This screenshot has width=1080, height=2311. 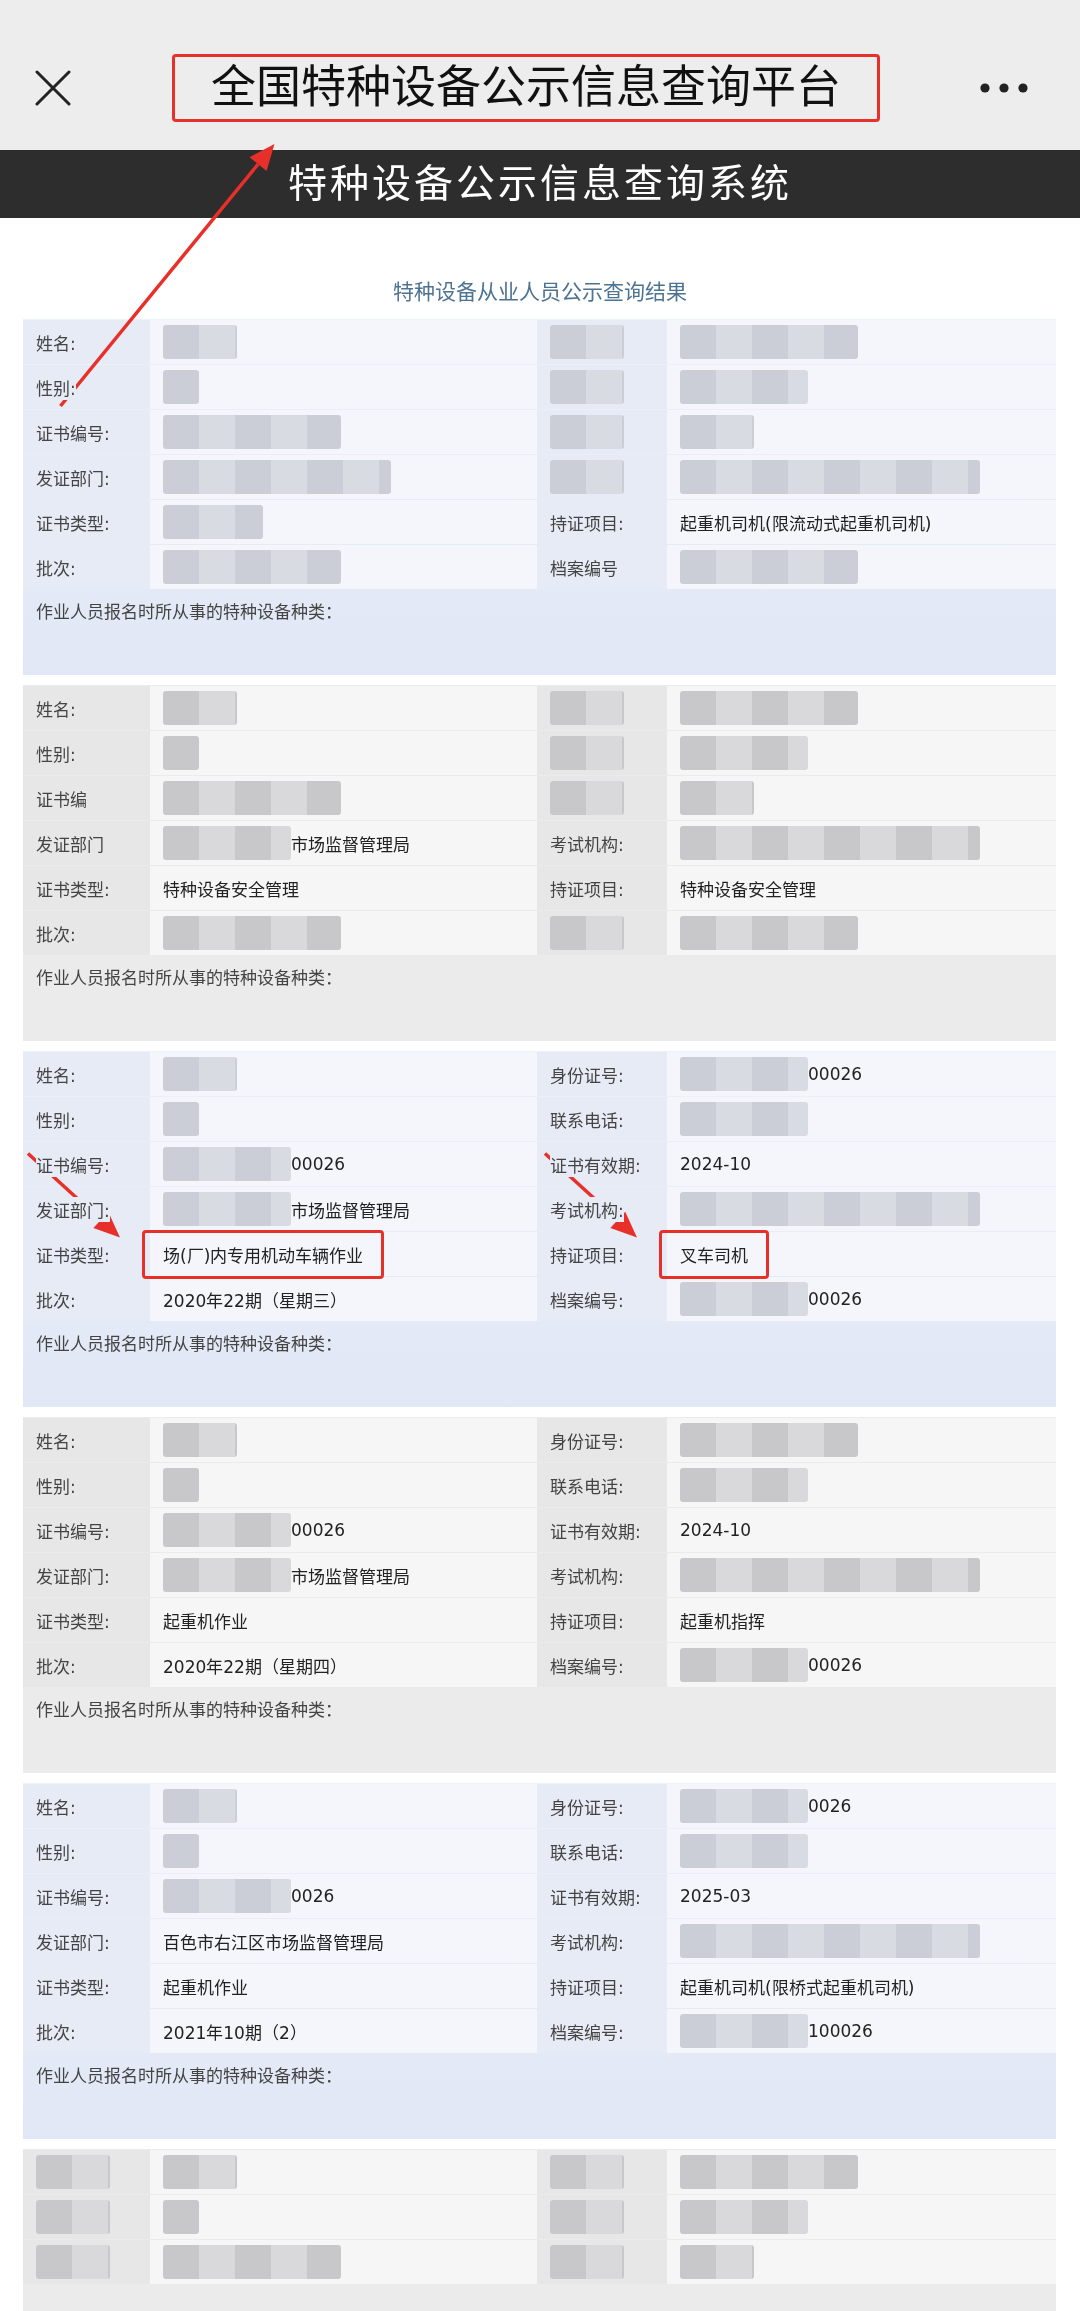 I want to click on close-icon, so click(x=53, y=88).